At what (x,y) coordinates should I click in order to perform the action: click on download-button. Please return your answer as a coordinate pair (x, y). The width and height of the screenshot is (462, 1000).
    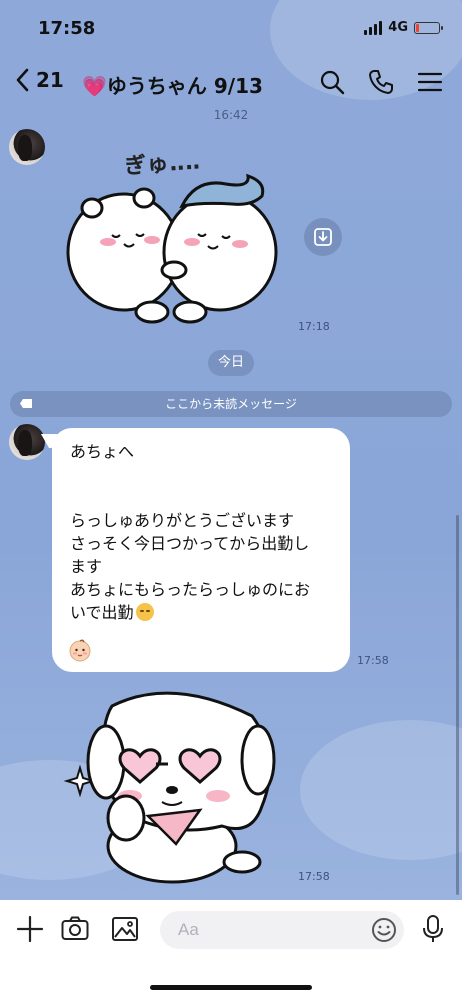
    Looking at the image, I should click on (323, 237).